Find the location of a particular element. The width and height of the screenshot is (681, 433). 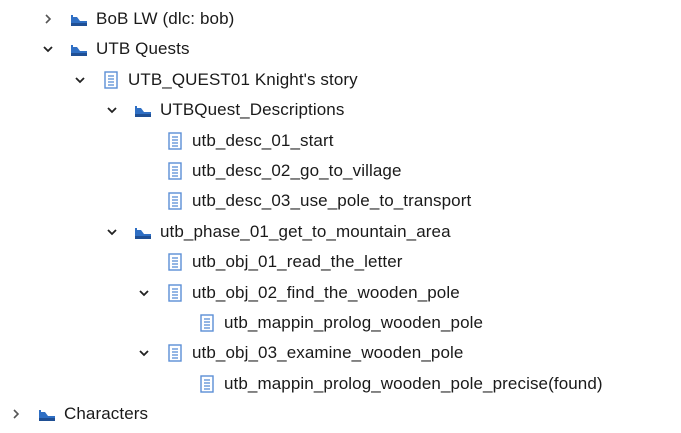

tree-node-folder: BoB LW (dlc: bob) is located at coordinates (137, 19).